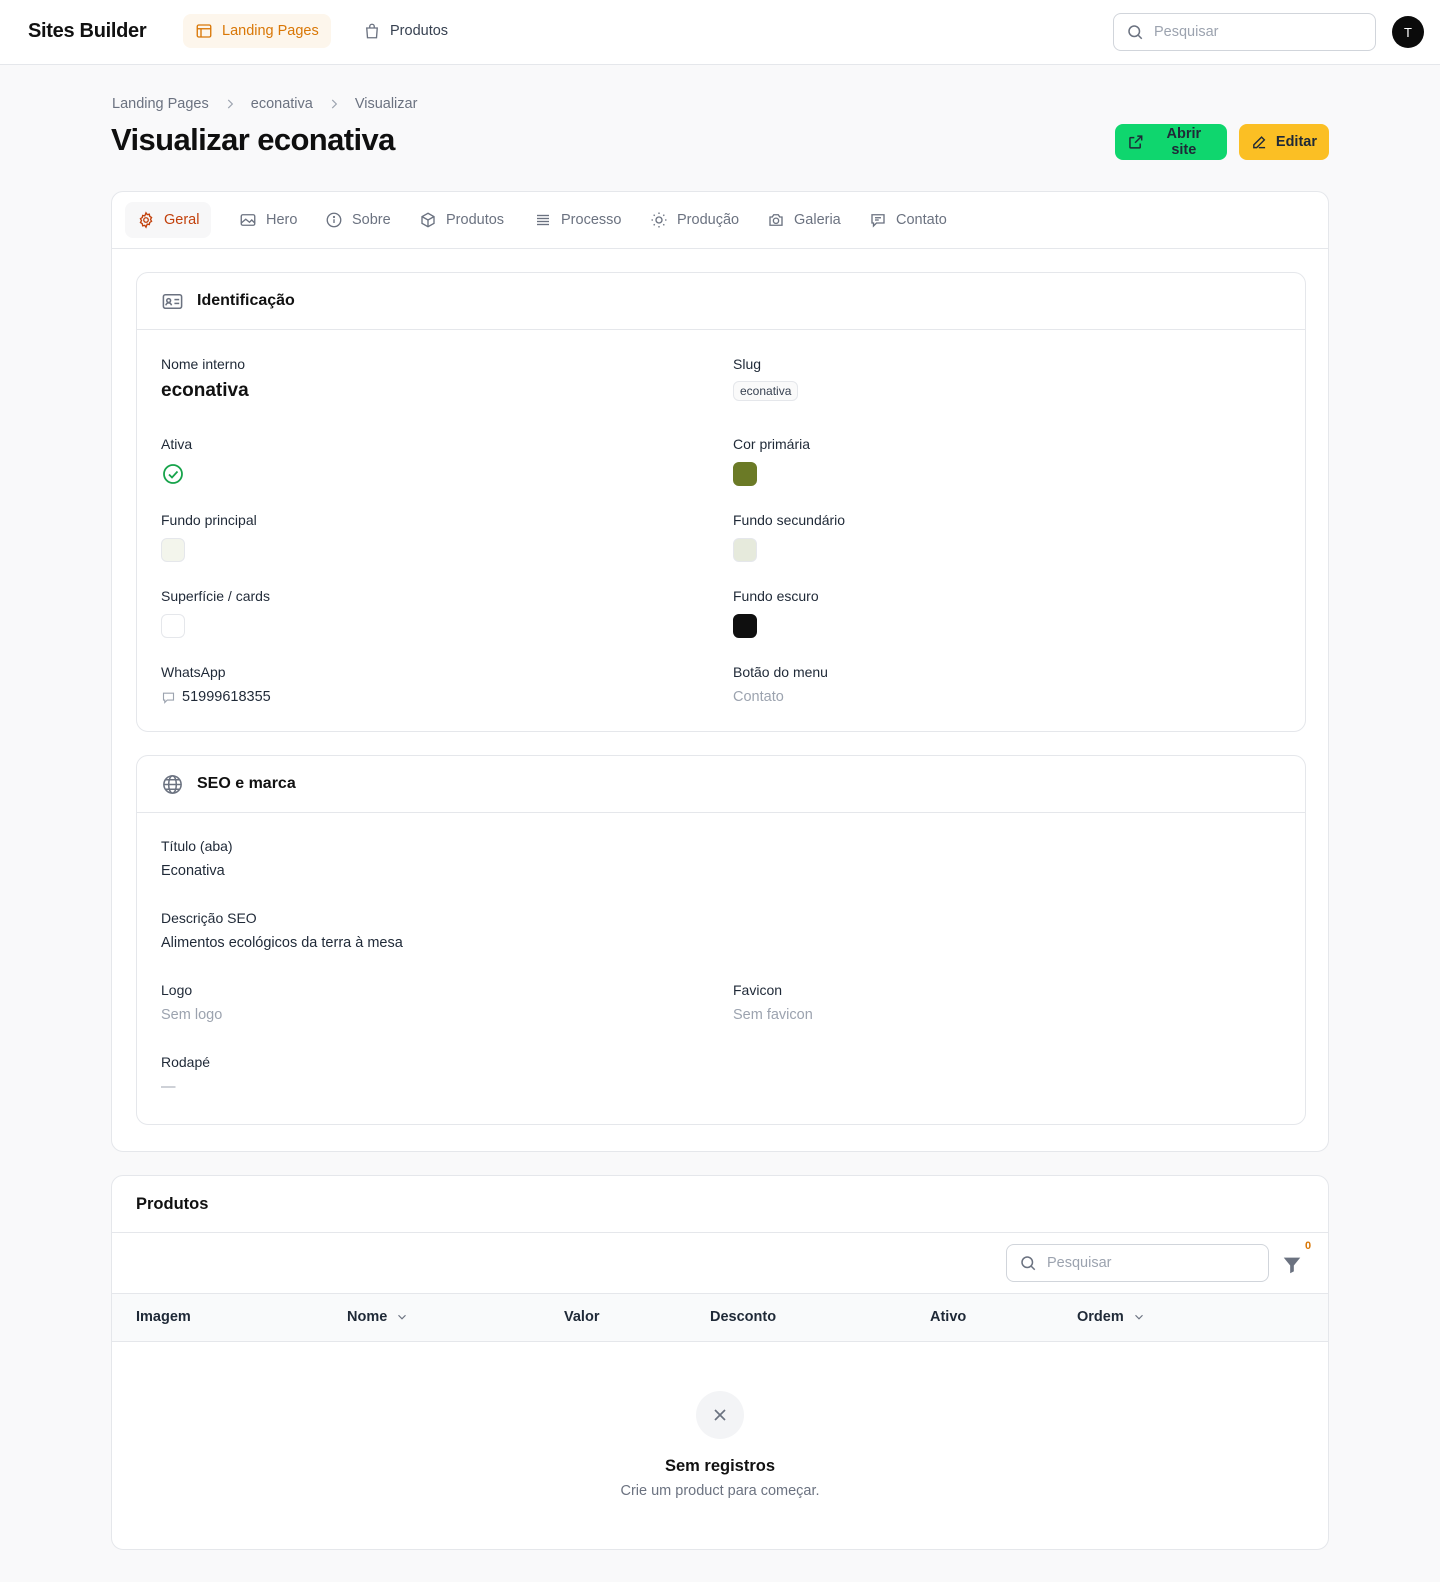 This screenshot has height=1582, width=1440. What do you see at coordinates (372, 31) in the screenshot?
I see `shopping-bag-icon` at bounding box center [372, 31].